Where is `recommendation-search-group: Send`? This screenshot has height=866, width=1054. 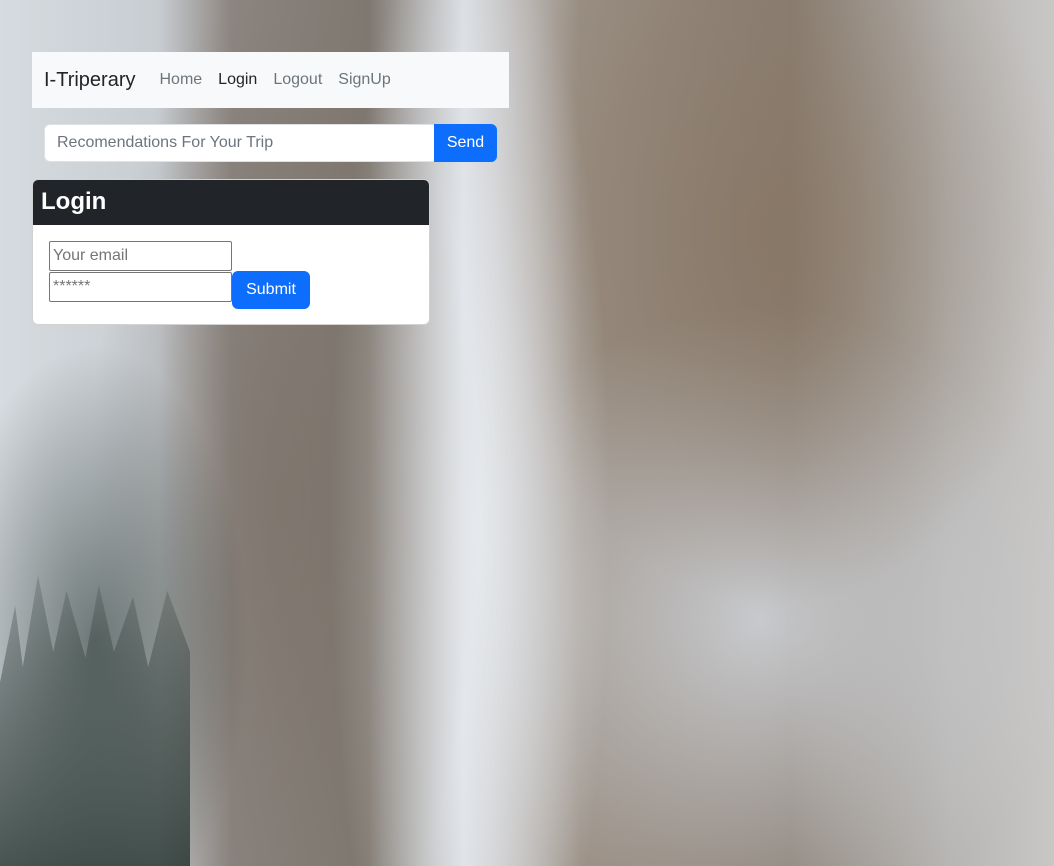
recommendation-search-group: Send is located at coordinates (270, 143).